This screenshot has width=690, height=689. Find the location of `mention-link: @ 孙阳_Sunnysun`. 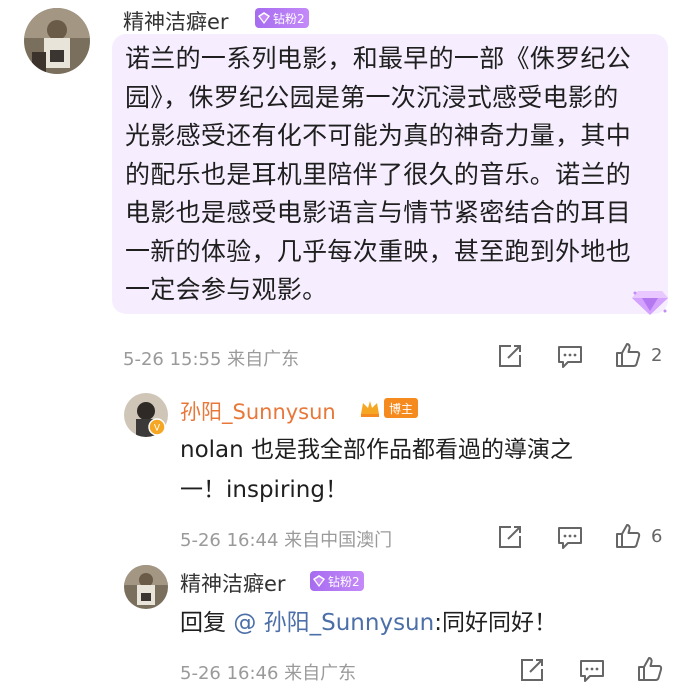

mention-link: @ 孙阳_Sunnysun is located at coordinates (333, 623).